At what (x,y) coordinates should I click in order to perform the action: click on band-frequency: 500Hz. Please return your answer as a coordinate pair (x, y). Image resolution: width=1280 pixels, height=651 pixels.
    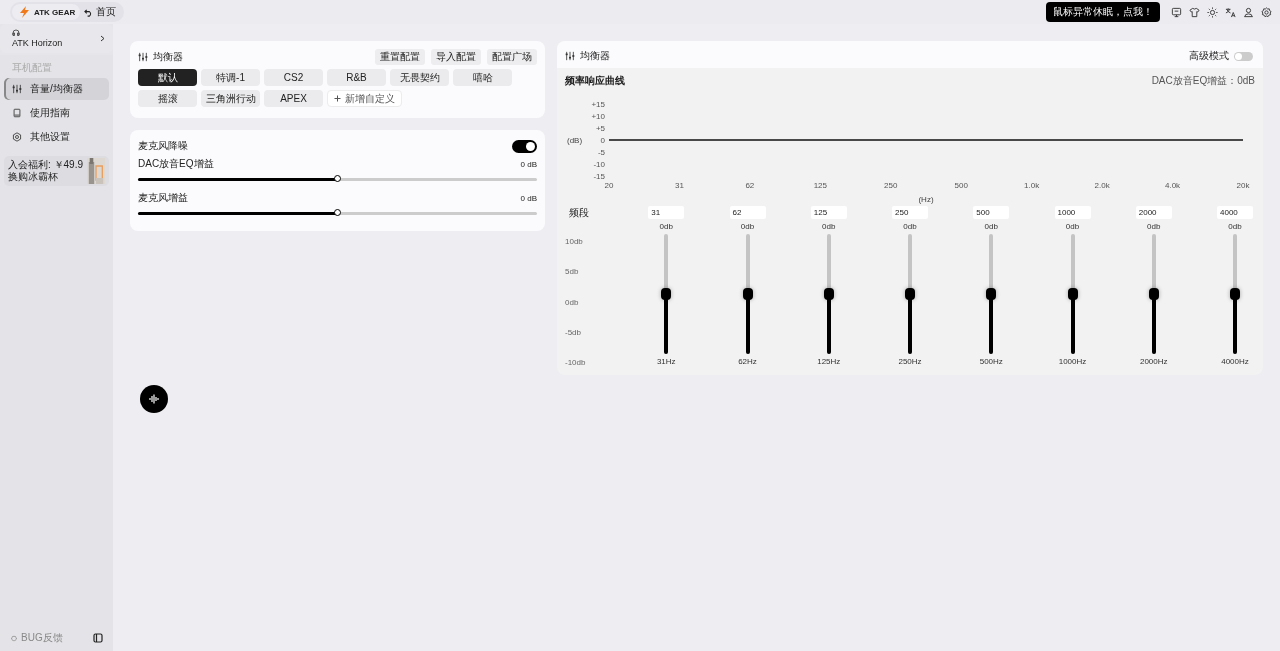
    Looking at the image, I should click on (991, 361).